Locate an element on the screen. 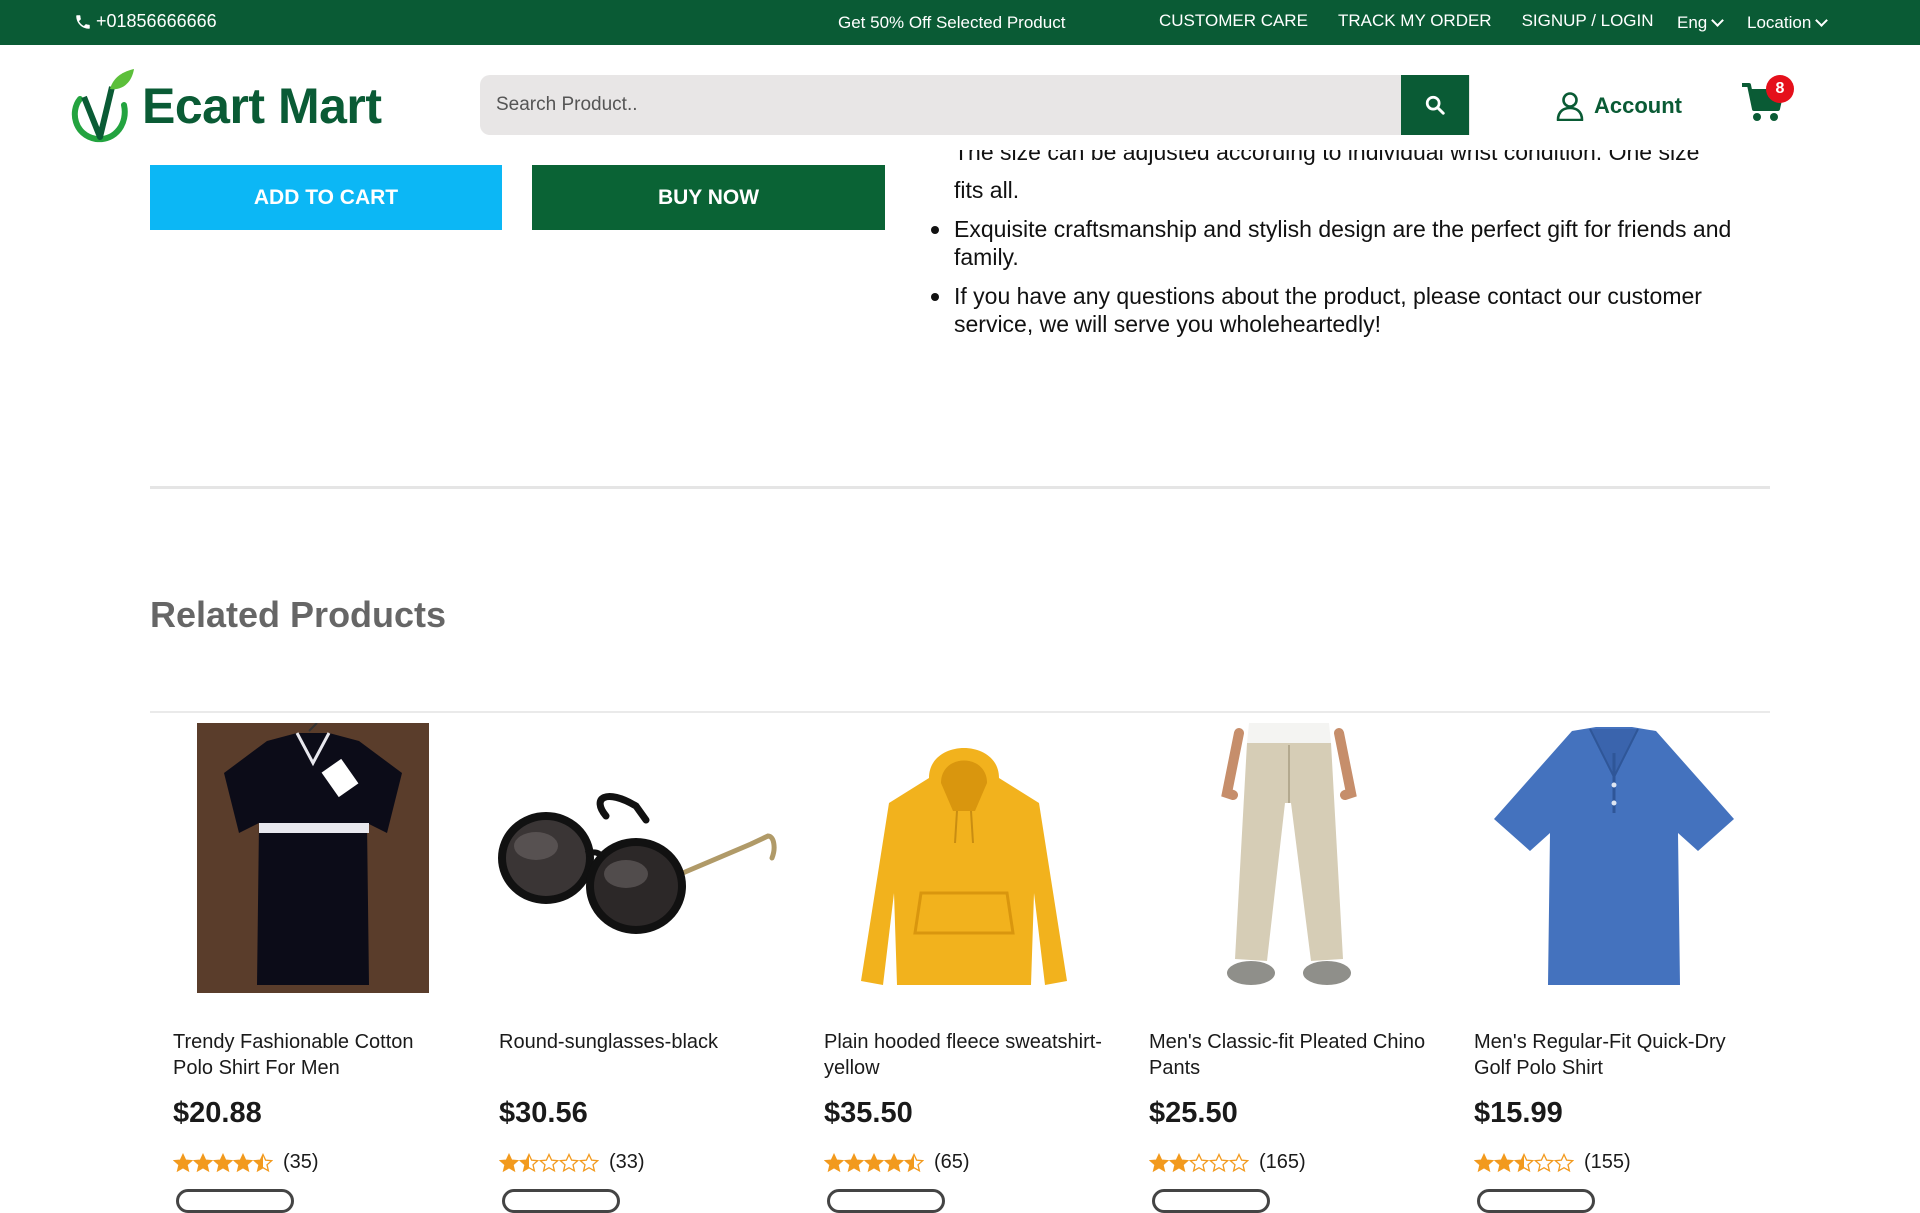 The width and height of the screenshot is (1920, 1213). review-count: (65) is located at coordinates (952, 1162).